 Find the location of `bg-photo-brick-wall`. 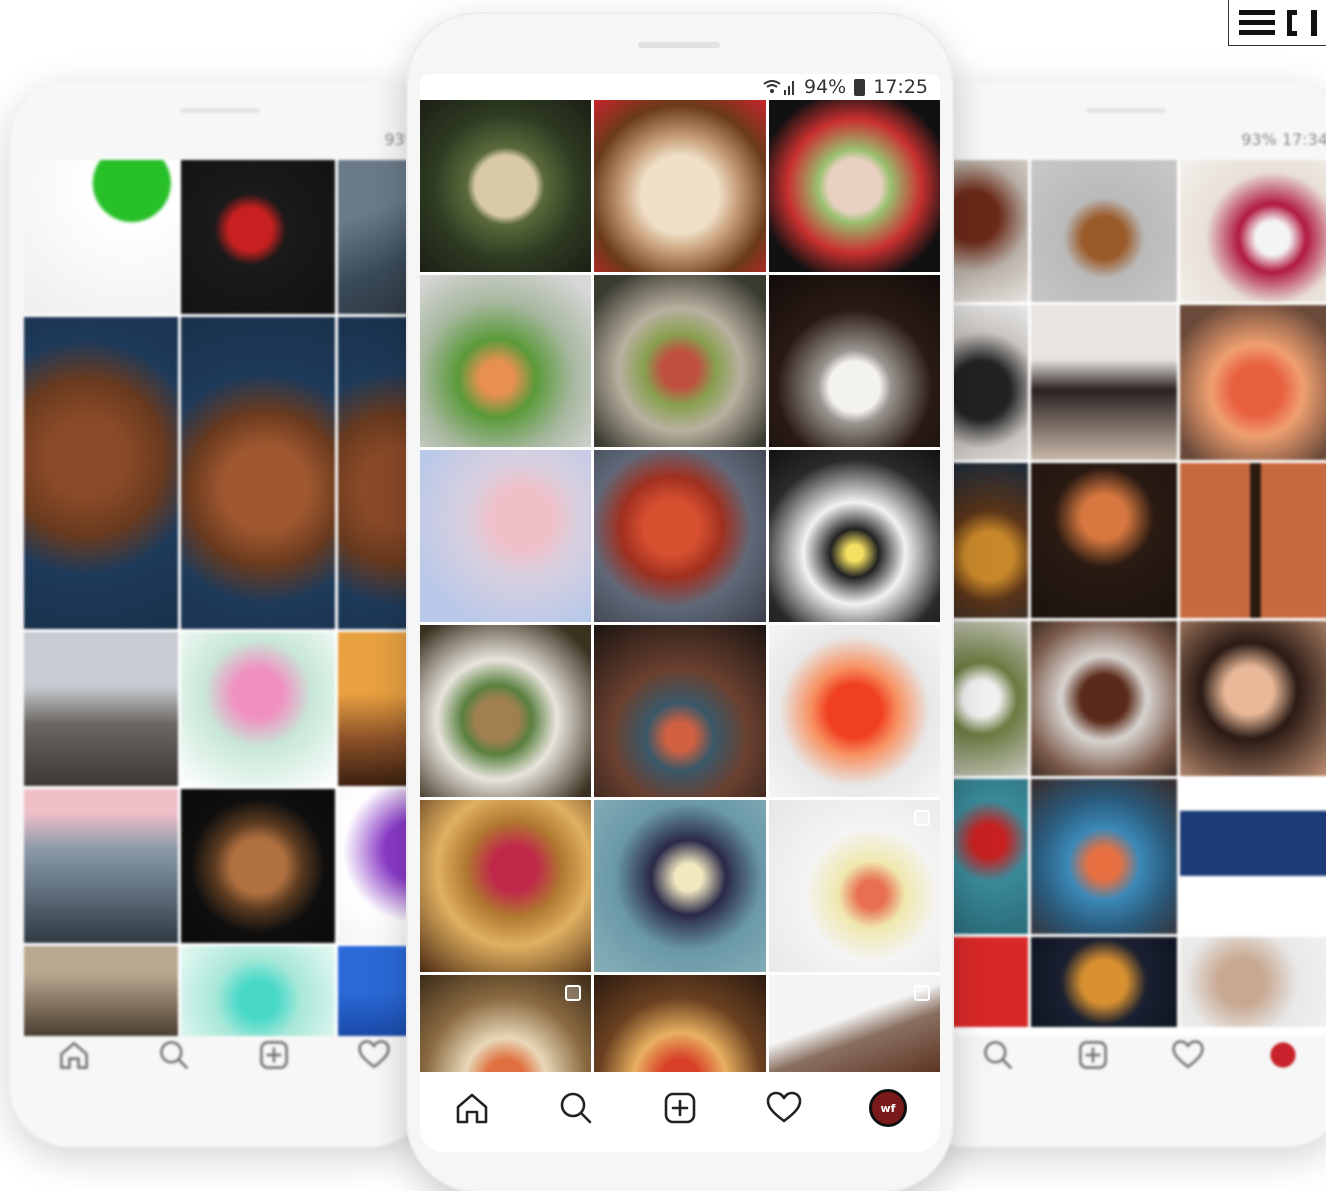

bg-photo-brick-wall is located at coordinates (1253, 540).